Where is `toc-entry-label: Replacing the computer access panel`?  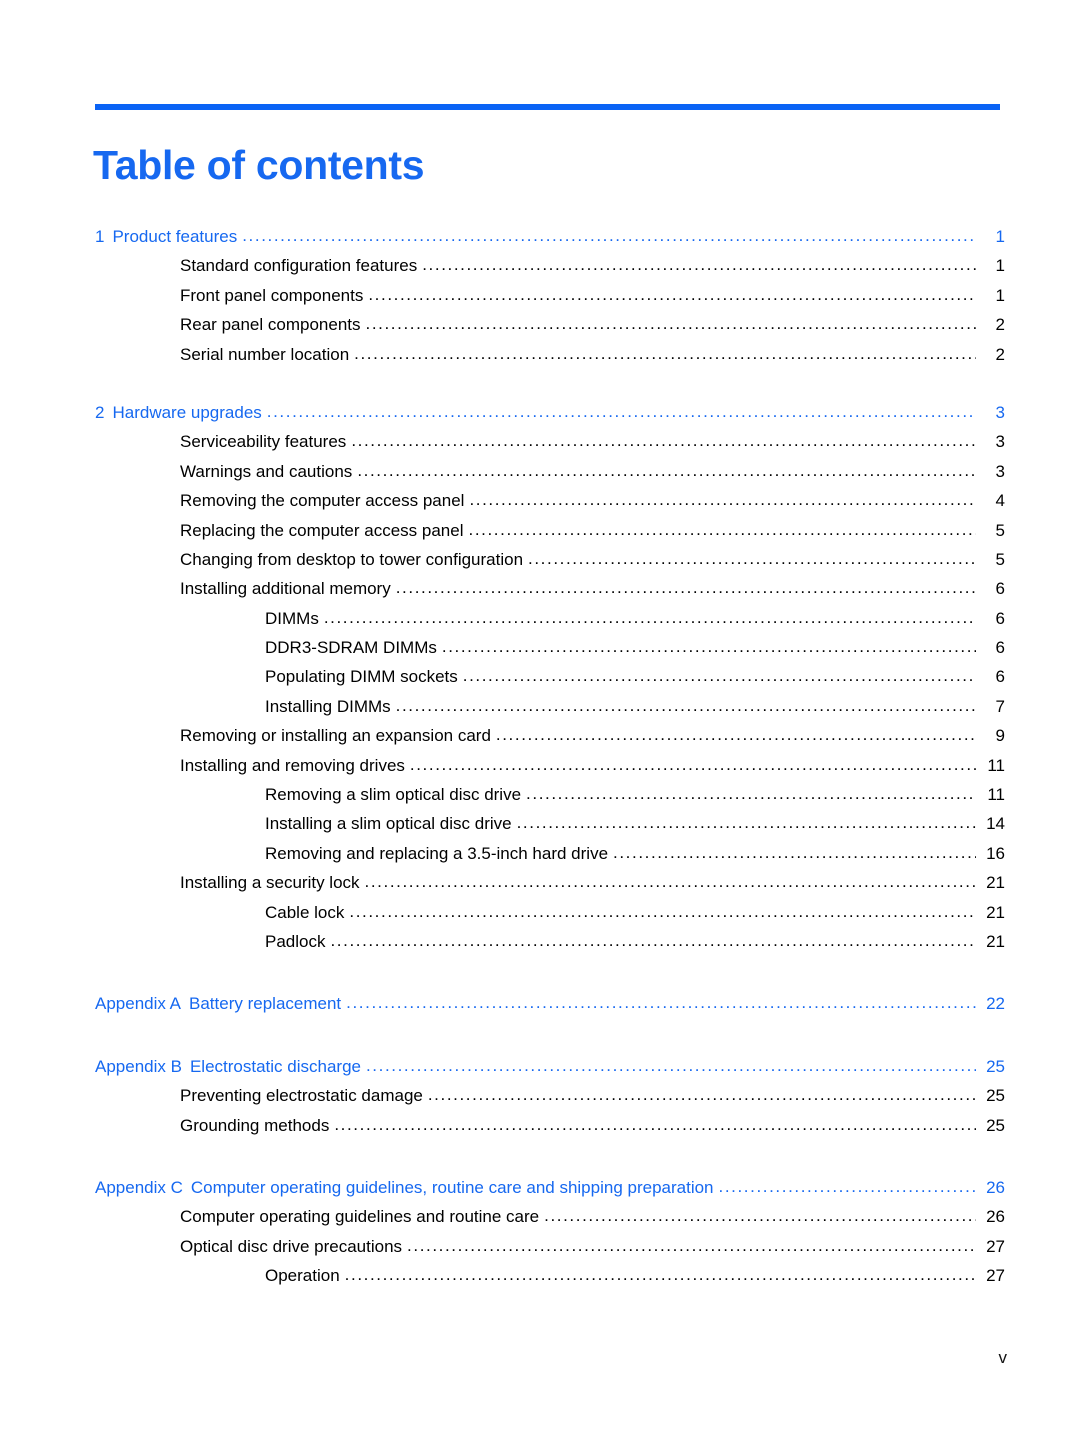
toc-entry-label: Replacing the computer access panel is located at coordinates (322, 530).